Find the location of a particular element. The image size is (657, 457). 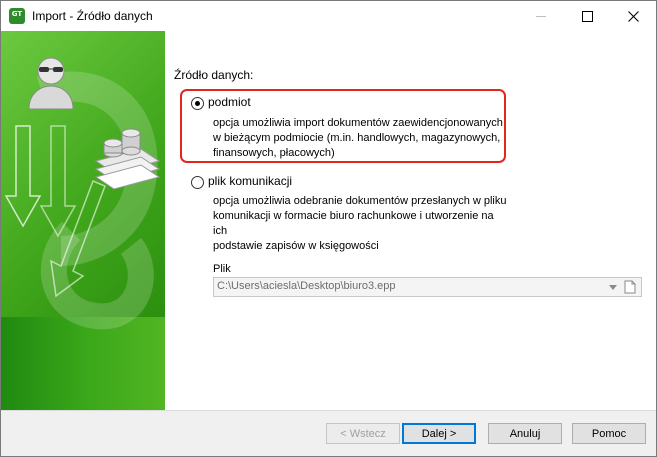

file-path-combo: C:\Users\aciesla\Desktop\biuro3.epp is located at coordinates (427, 287).